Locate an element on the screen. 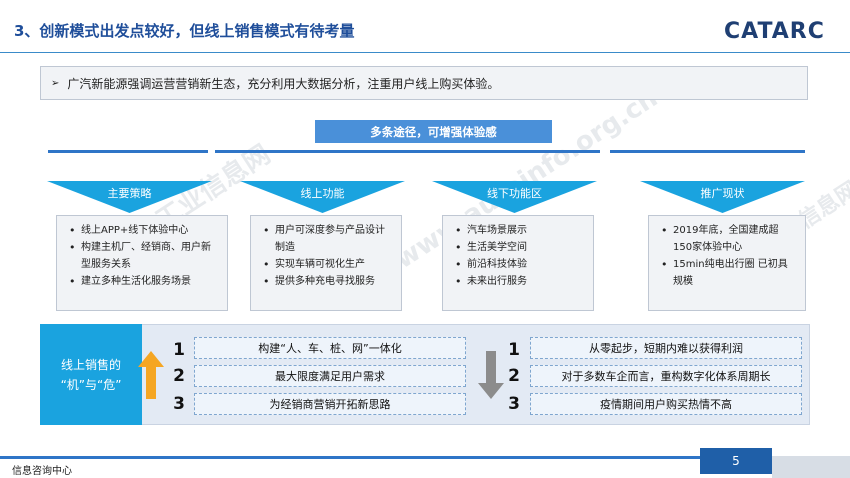  opportunity-number: 1 is located at coordinates (179, 350).